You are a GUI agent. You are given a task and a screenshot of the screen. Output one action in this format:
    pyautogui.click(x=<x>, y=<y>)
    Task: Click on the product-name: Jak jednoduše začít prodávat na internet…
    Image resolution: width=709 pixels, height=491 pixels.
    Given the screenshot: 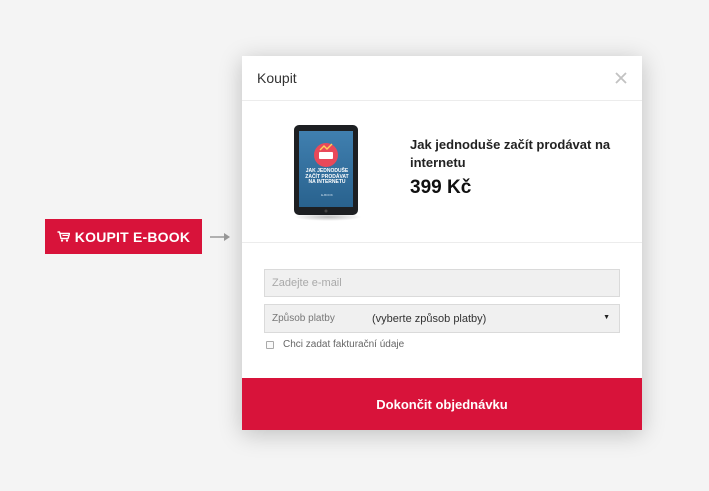 What is the action you would take?
    pyautogui.click(x=510, y=153)
    